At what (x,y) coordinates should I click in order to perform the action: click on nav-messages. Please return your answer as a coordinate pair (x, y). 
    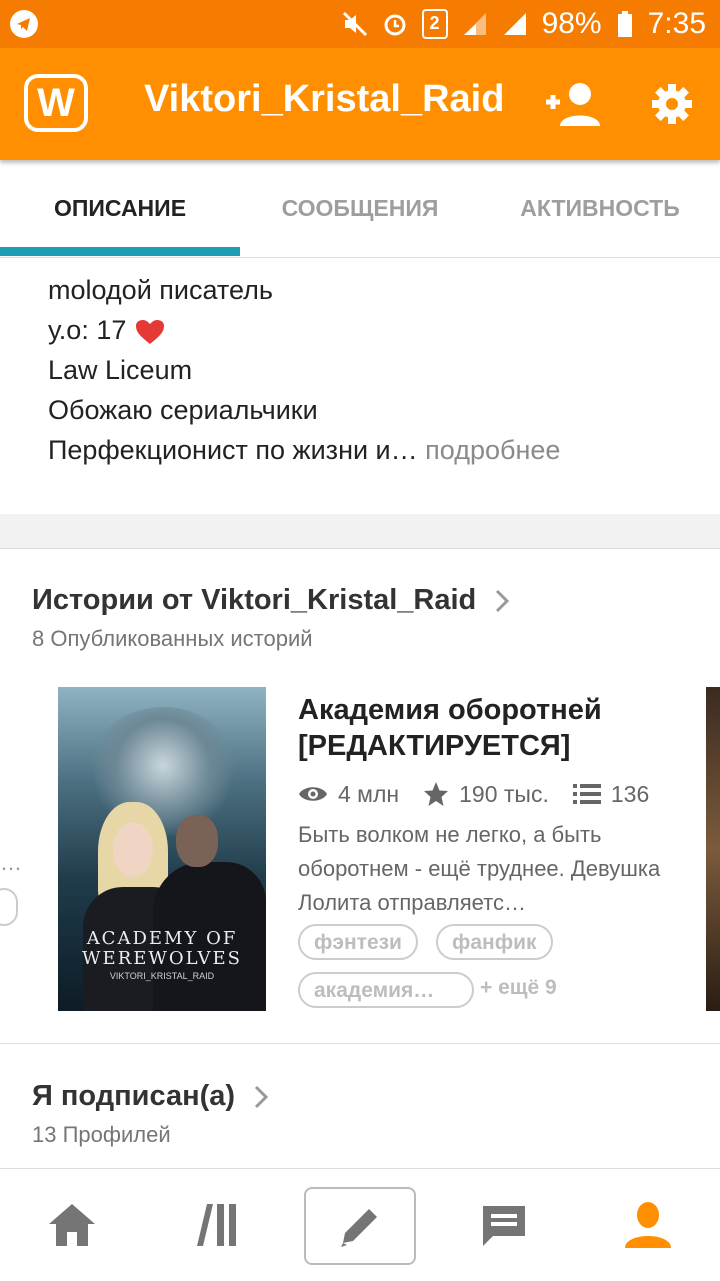
    Looking at the image, I should click on (504, 1225).